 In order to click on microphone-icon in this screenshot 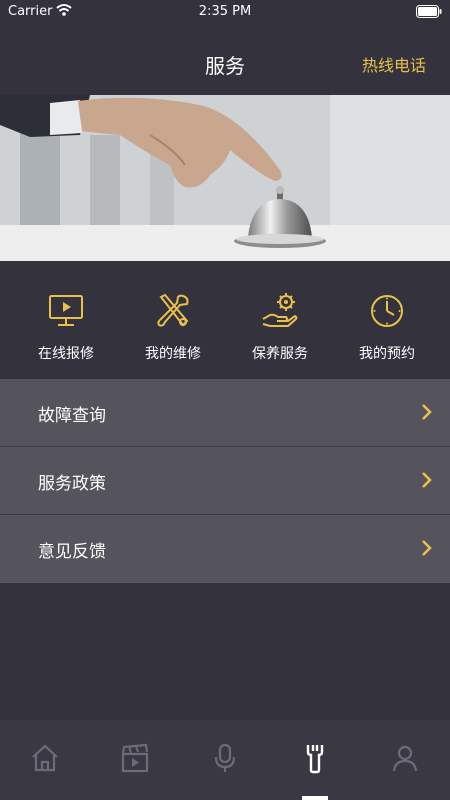, I will do `click(225, 757)`.